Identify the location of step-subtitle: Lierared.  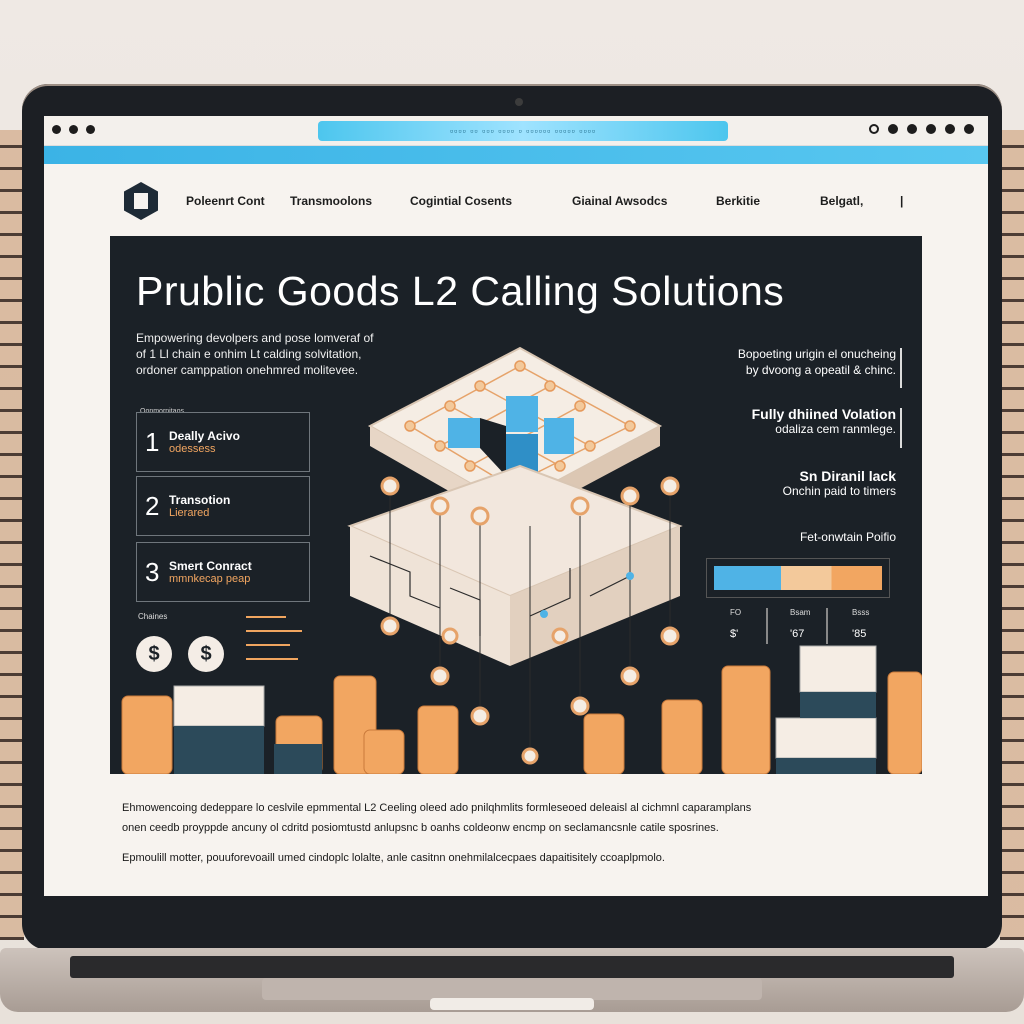
(189, 513).